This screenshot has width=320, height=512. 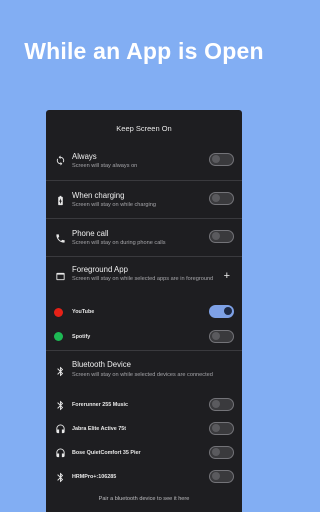 What do you see at coordinates (58, 312) in the screenshot?
I see `youtube-logo-icon` at bounding box center [58, 312].